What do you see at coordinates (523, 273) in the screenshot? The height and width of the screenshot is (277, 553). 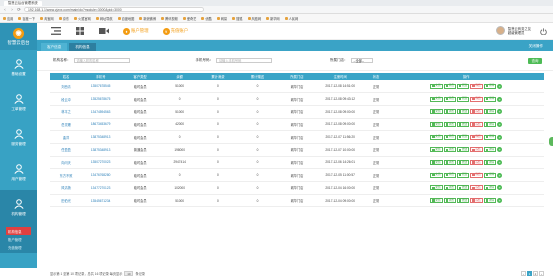 I see `prev-page-button: ‹` at bounding box center [523, 273].